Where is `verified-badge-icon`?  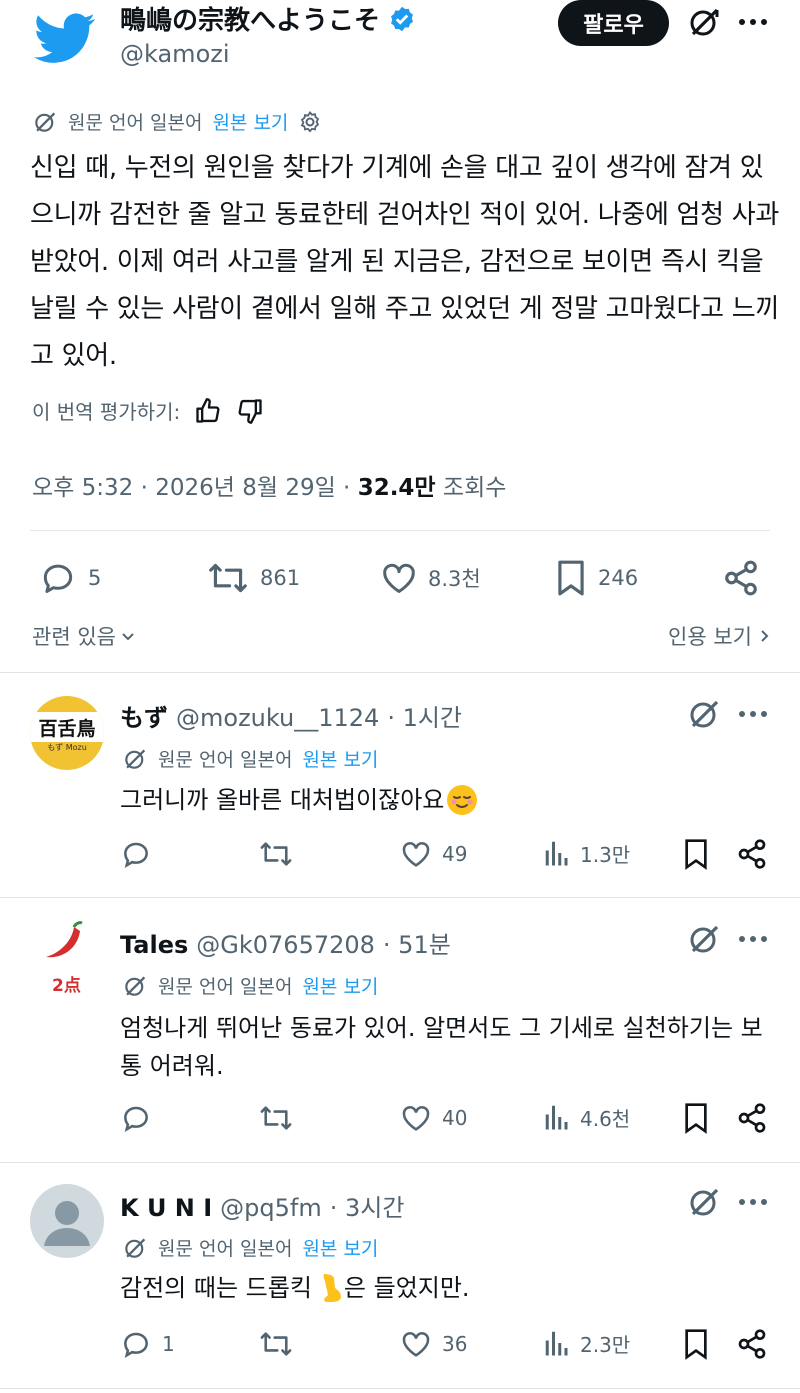
verified-badge-icon is located at coordinates (402, 19).